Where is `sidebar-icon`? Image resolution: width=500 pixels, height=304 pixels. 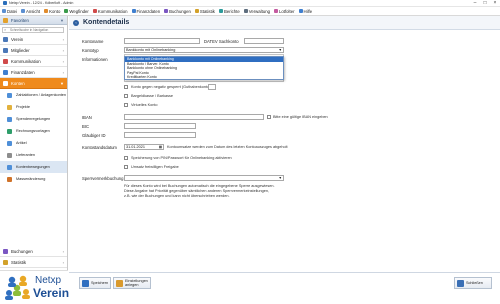 sidebar-icon is located at coordinates (5, 72).